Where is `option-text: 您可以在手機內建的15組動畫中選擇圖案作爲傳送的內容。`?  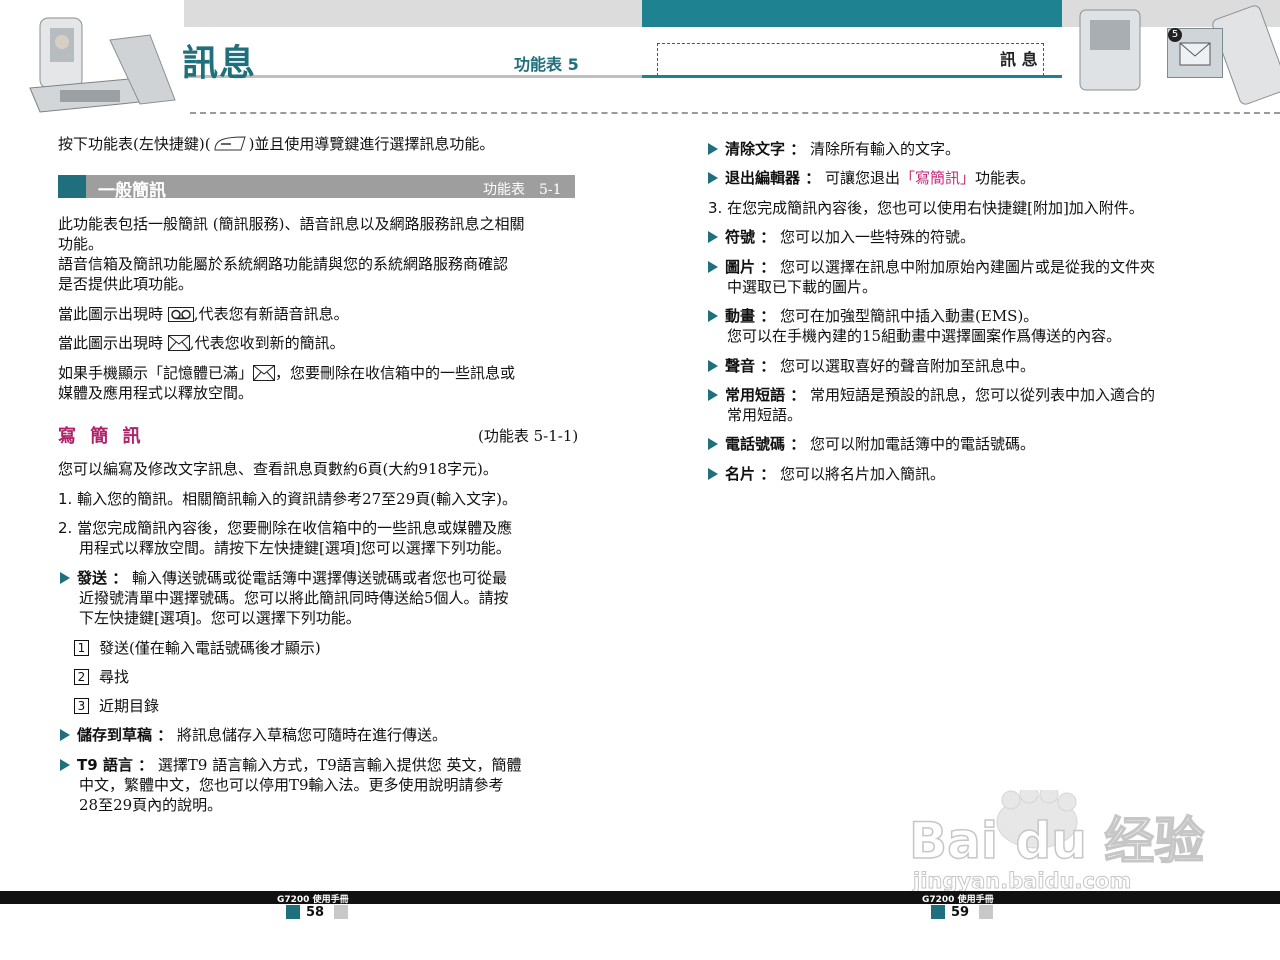
option-text: 您可以在手機內建的15組動畫中選擇圖案作爲傳送的內容。 is located at coordinates (924, 336).